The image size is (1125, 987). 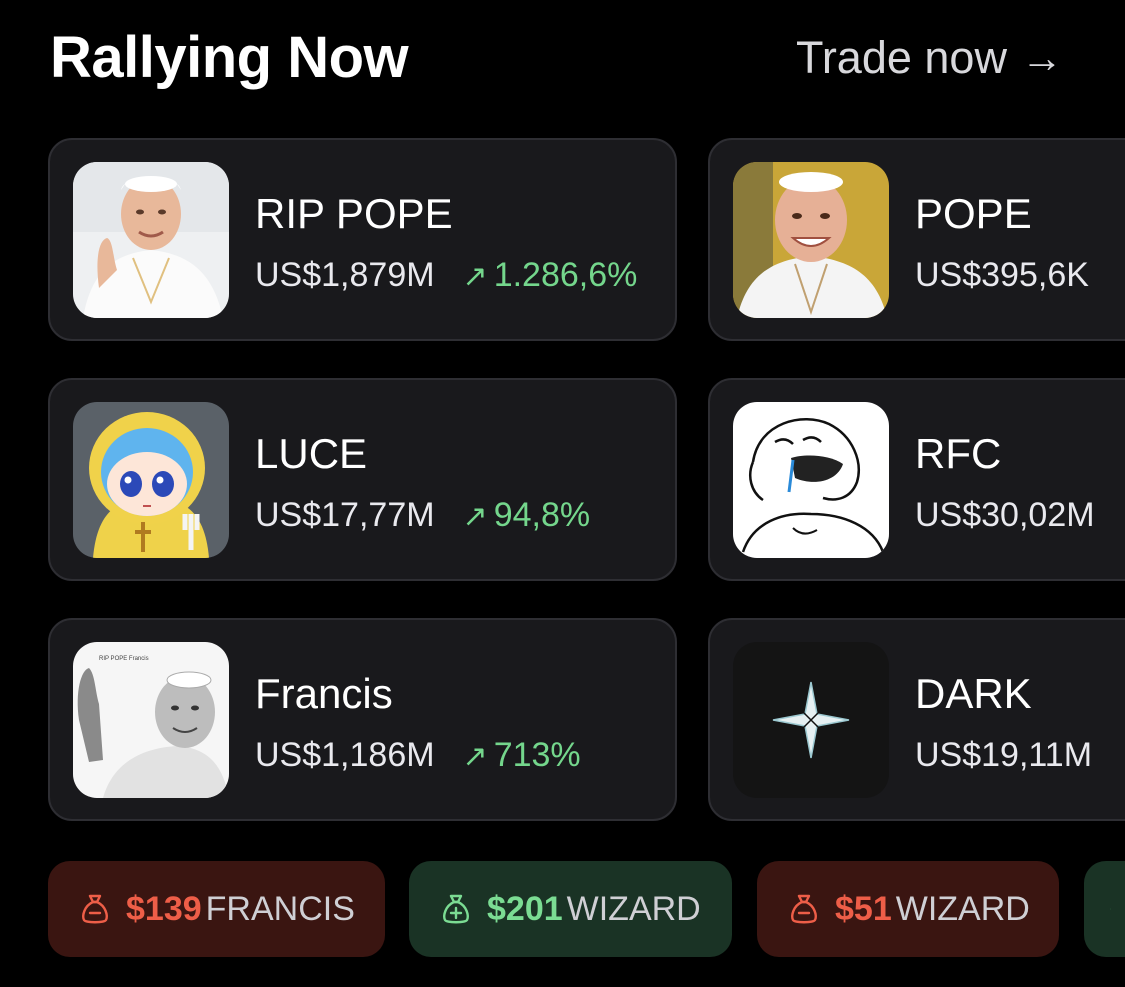 I want to click on token-market-cap: US$395,6K, so click(x=1002, y=275).